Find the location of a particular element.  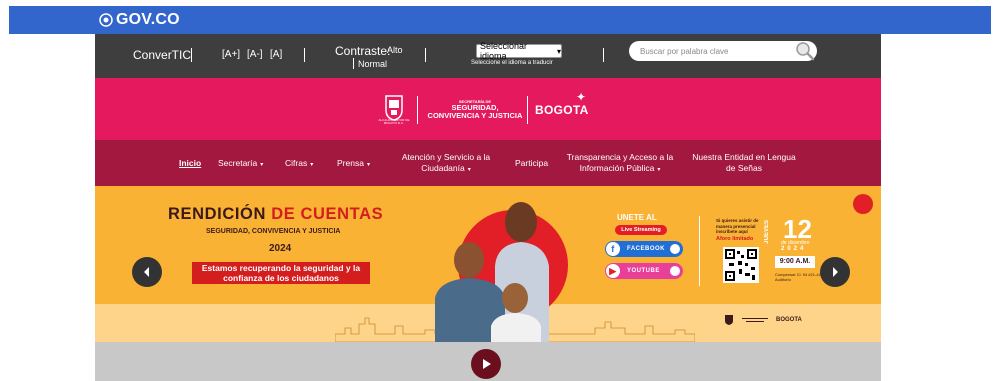

nav-item-cifras: Cifras ▾ is located at coordinates (299, 164).